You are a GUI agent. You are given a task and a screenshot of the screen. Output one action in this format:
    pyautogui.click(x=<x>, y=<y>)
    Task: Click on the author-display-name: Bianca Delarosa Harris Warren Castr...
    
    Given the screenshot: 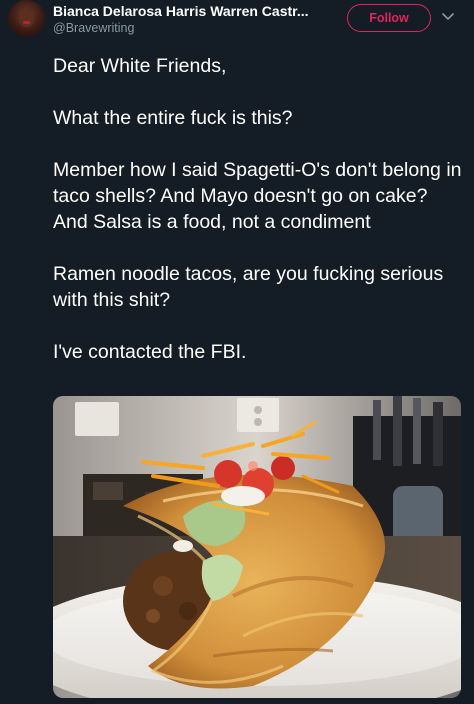 What is the action you would take?
    pyautogui.click(x=188, y=11)
    